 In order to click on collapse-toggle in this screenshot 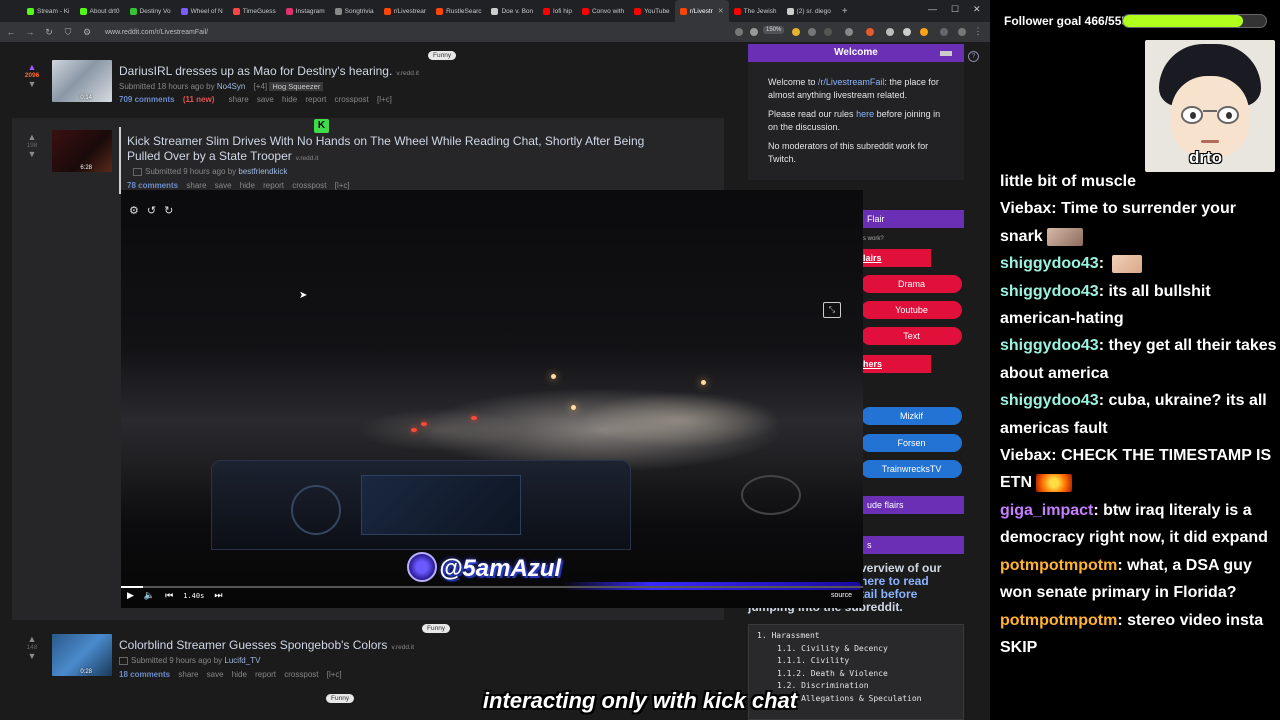, I will do `click(946, 53)`.